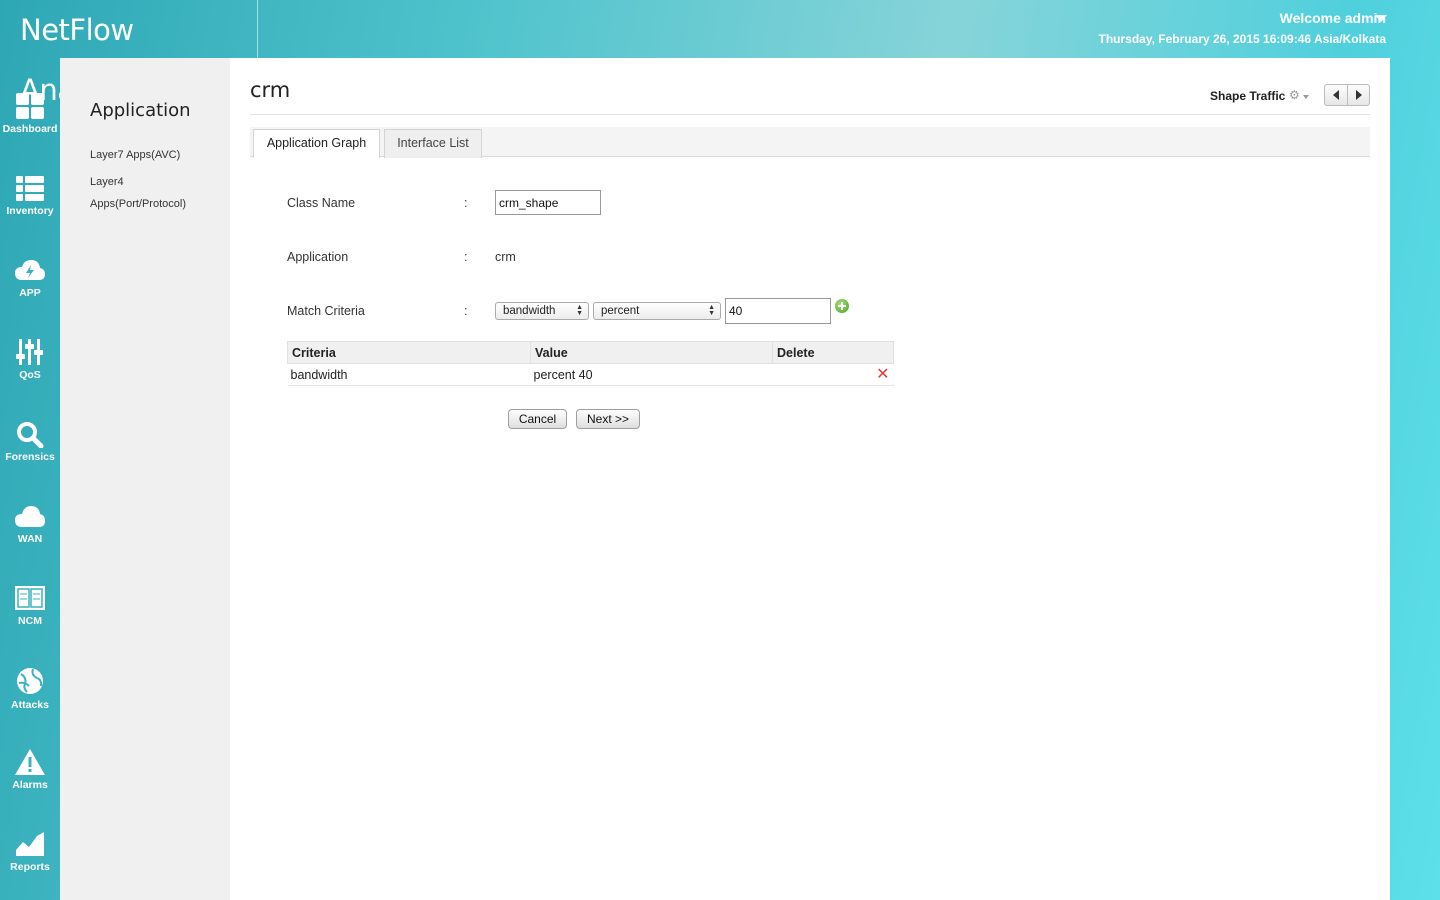 This screenshot has width=1440, height=900. What do you see at coordinates (651, 352) in the screenshot?
I see `column-header-value: Value` at bounding box center [651, 352].